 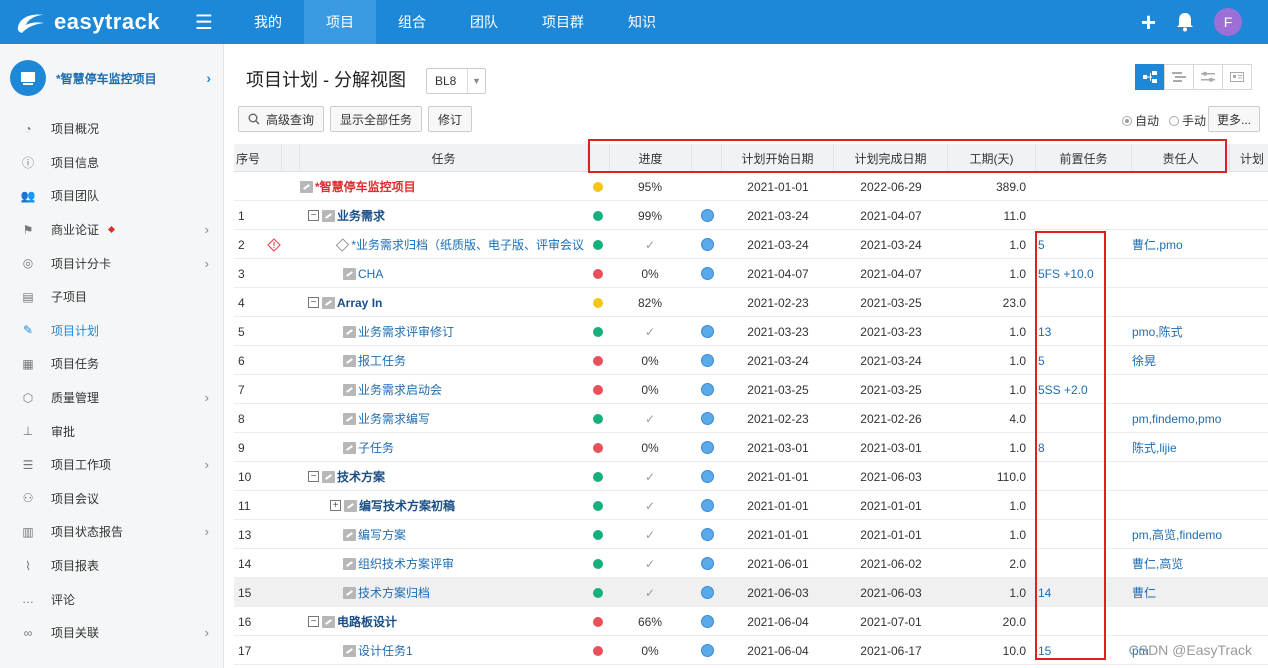 I want to click on filter-view-button, so click(x=1208, y=77).